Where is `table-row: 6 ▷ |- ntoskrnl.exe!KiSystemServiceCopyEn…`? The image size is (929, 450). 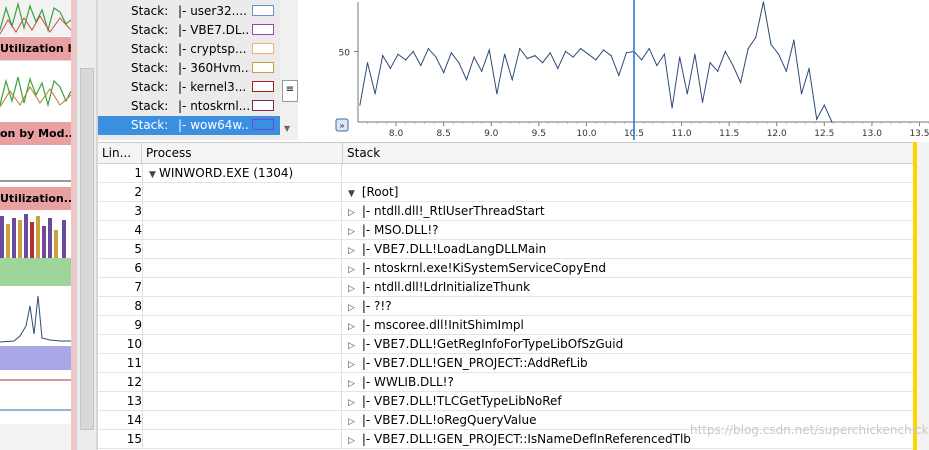
table-row: 6 ▷ |- ntoskrnl.exe!KiSystemServiceCopyEn… is located at coordinates (506, 268).